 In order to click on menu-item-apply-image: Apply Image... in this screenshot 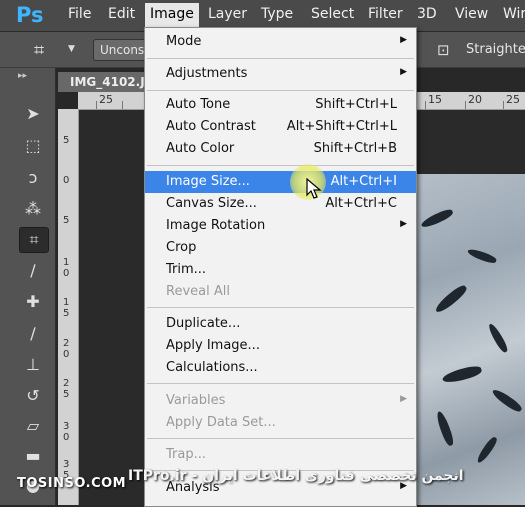, I will do `click(280, 346)`.